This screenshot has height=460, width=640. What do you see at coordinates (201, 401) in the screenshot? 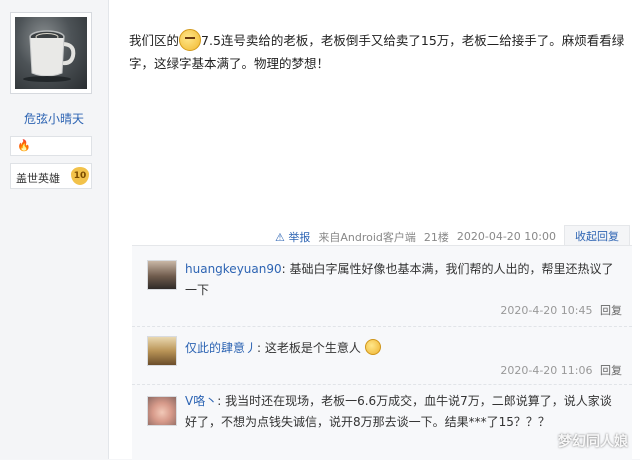
I see `reply-username: V咯丶` at bounding box center [201, 401].